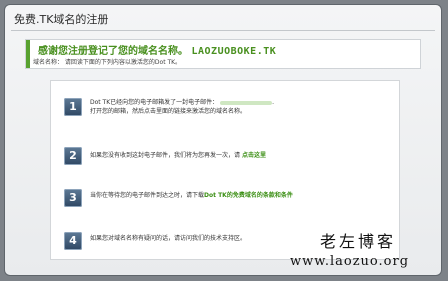  I want to click on registered-domain: LAOZUOBOKE.TK, so click(234, 51).